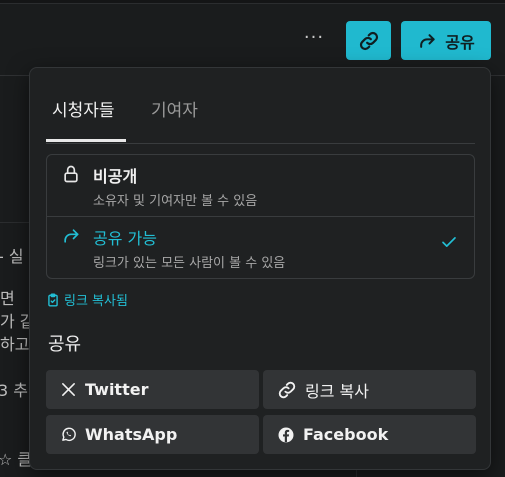  What do you see at coordinates (346, 434) in the screenshot?
I see `share-button-label: Facebook` at bounding box center [346, 434].